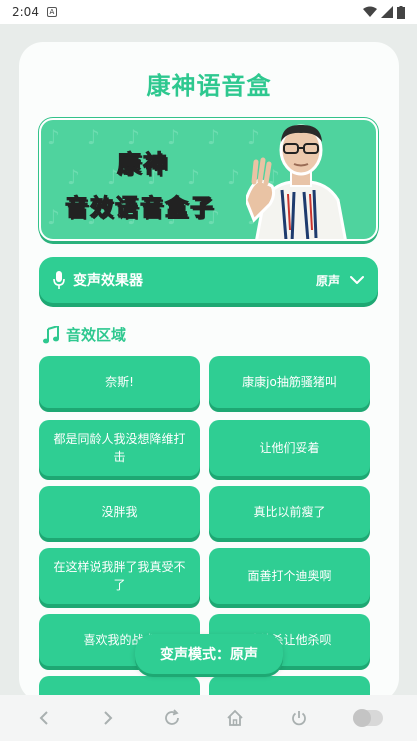 This screenshot has height=741, width=417. I want to click on home-icon, so click(235, 717).